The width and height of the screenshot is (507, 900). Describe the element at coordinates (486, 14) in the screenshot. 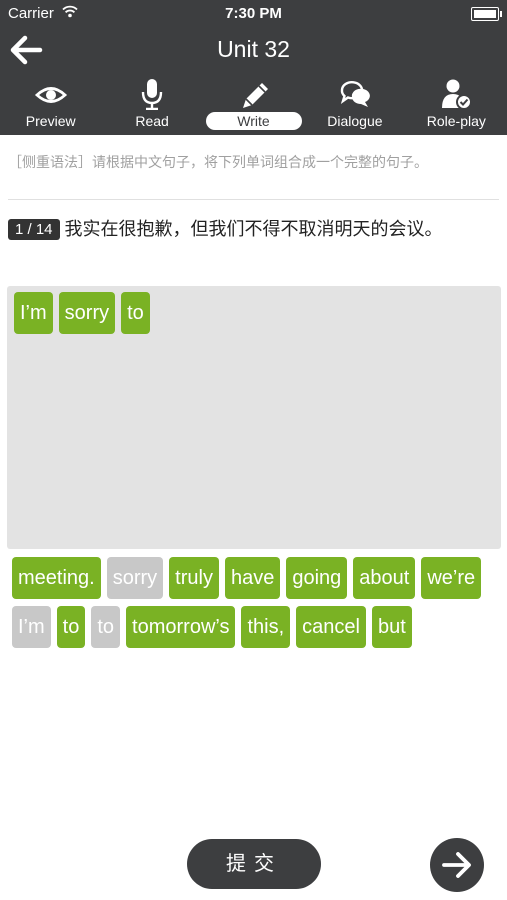

I see `battery-icon` at that location.